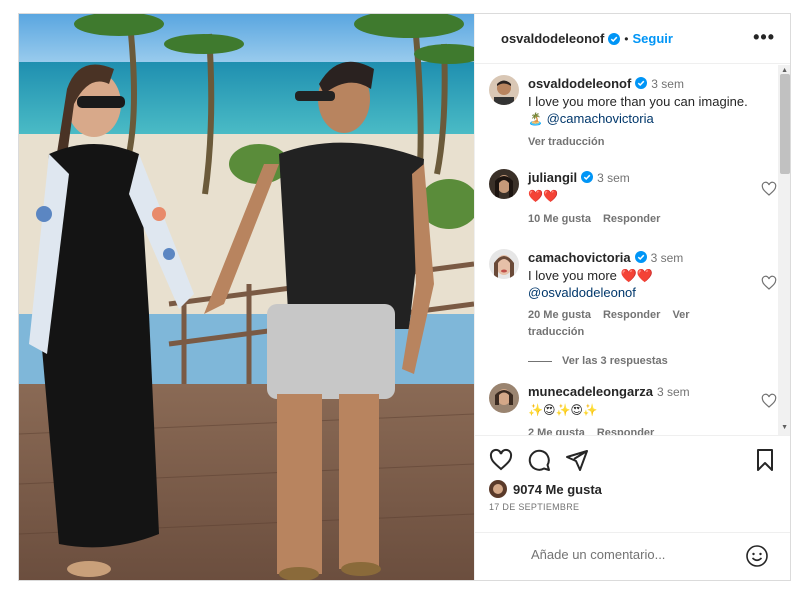 The image size is (800, 590). I want to click on share-icon, so click(577, 460).